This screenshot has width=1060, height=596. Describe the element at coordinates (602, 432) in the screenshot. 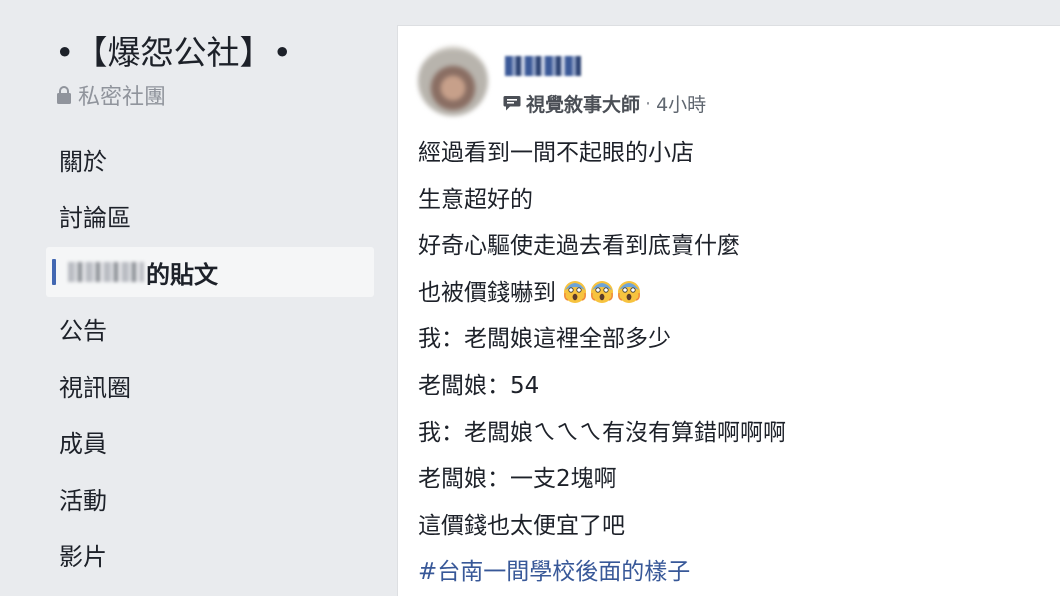

I see `post-line: 我：老闆娘ㄟㄟㄟ有沒有算錯啊啊啊` at that location.